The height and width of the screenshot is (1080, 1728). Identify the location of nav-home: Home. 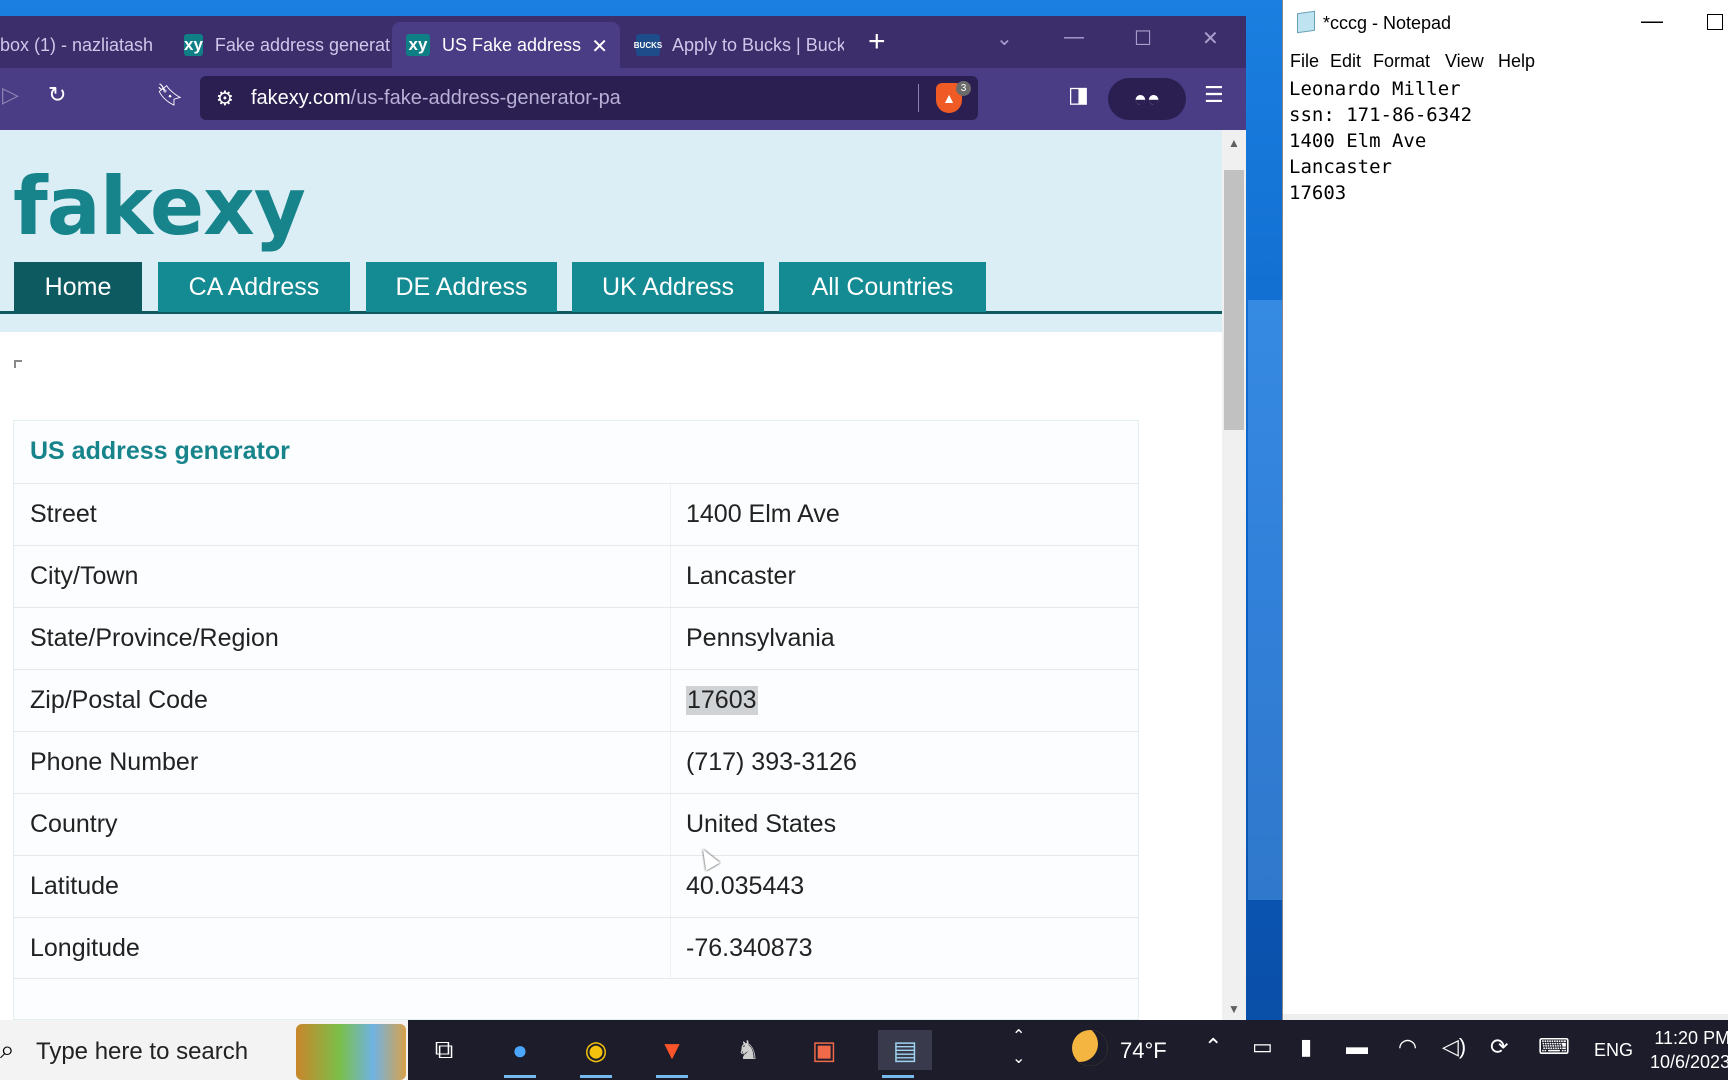
(78, 287).